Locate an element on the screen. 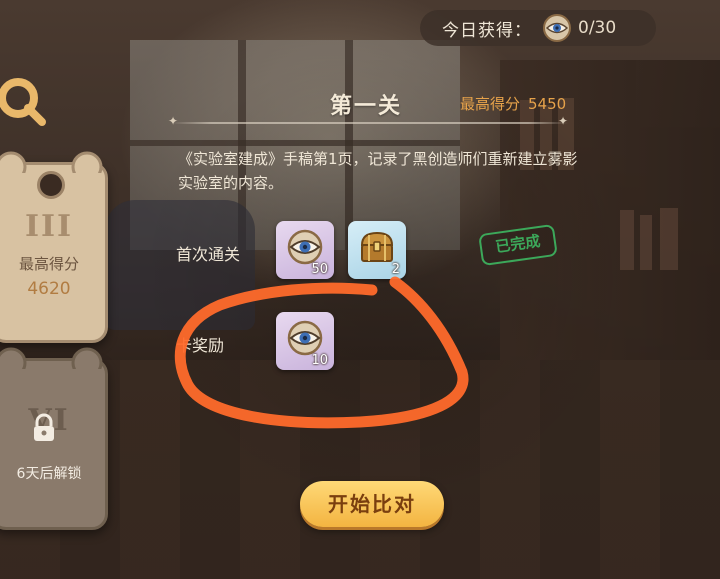 The width and height of the screenshot is (720, 579). level-card-vi-locked: VI 6天后解锁 is located at coordinates (54, 438).